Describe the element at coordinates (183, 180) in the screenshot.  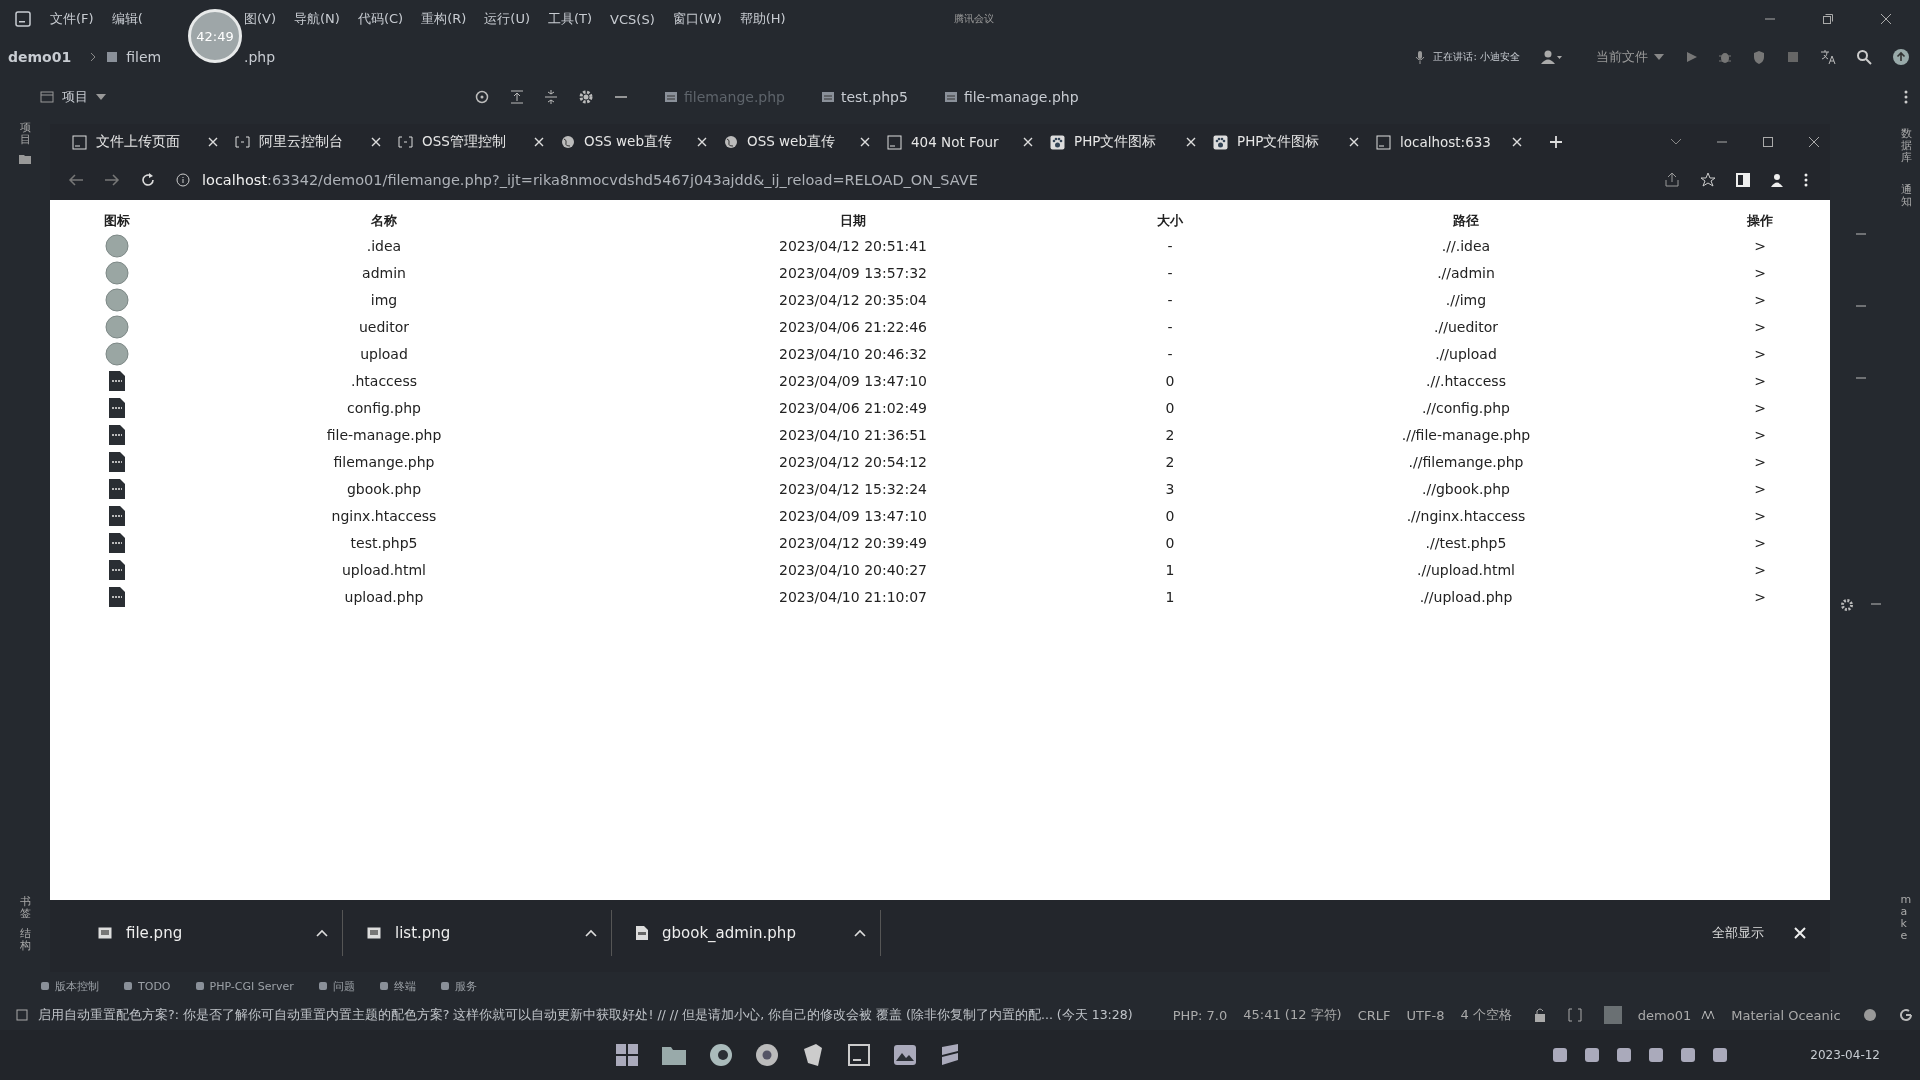
I see `info-icon` at that location.